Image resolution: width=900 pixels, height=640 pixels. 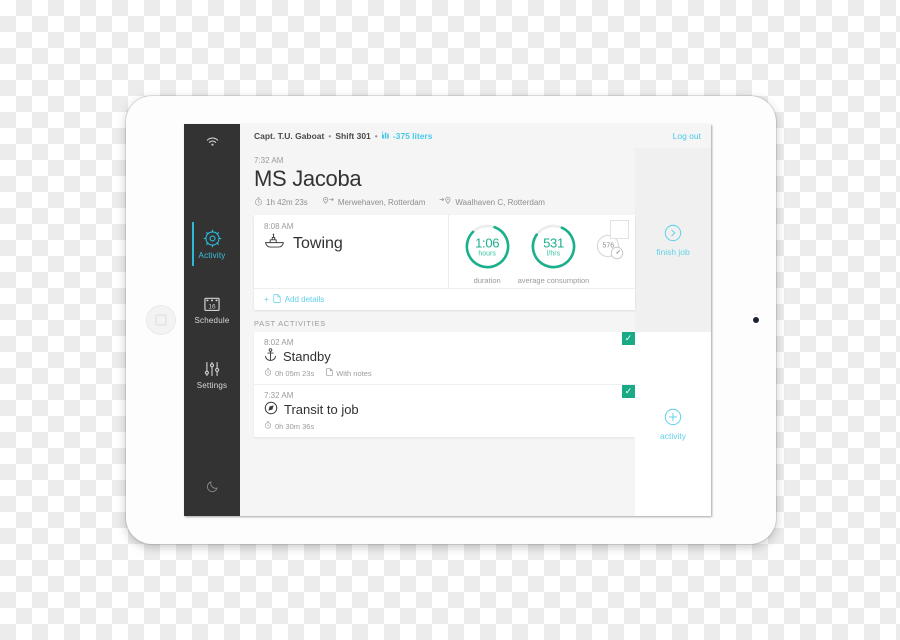 What do you see at coordinates (212, 238) in the screenshot?
I see `ship-wheel-icon` at bounding box center [212, 238].